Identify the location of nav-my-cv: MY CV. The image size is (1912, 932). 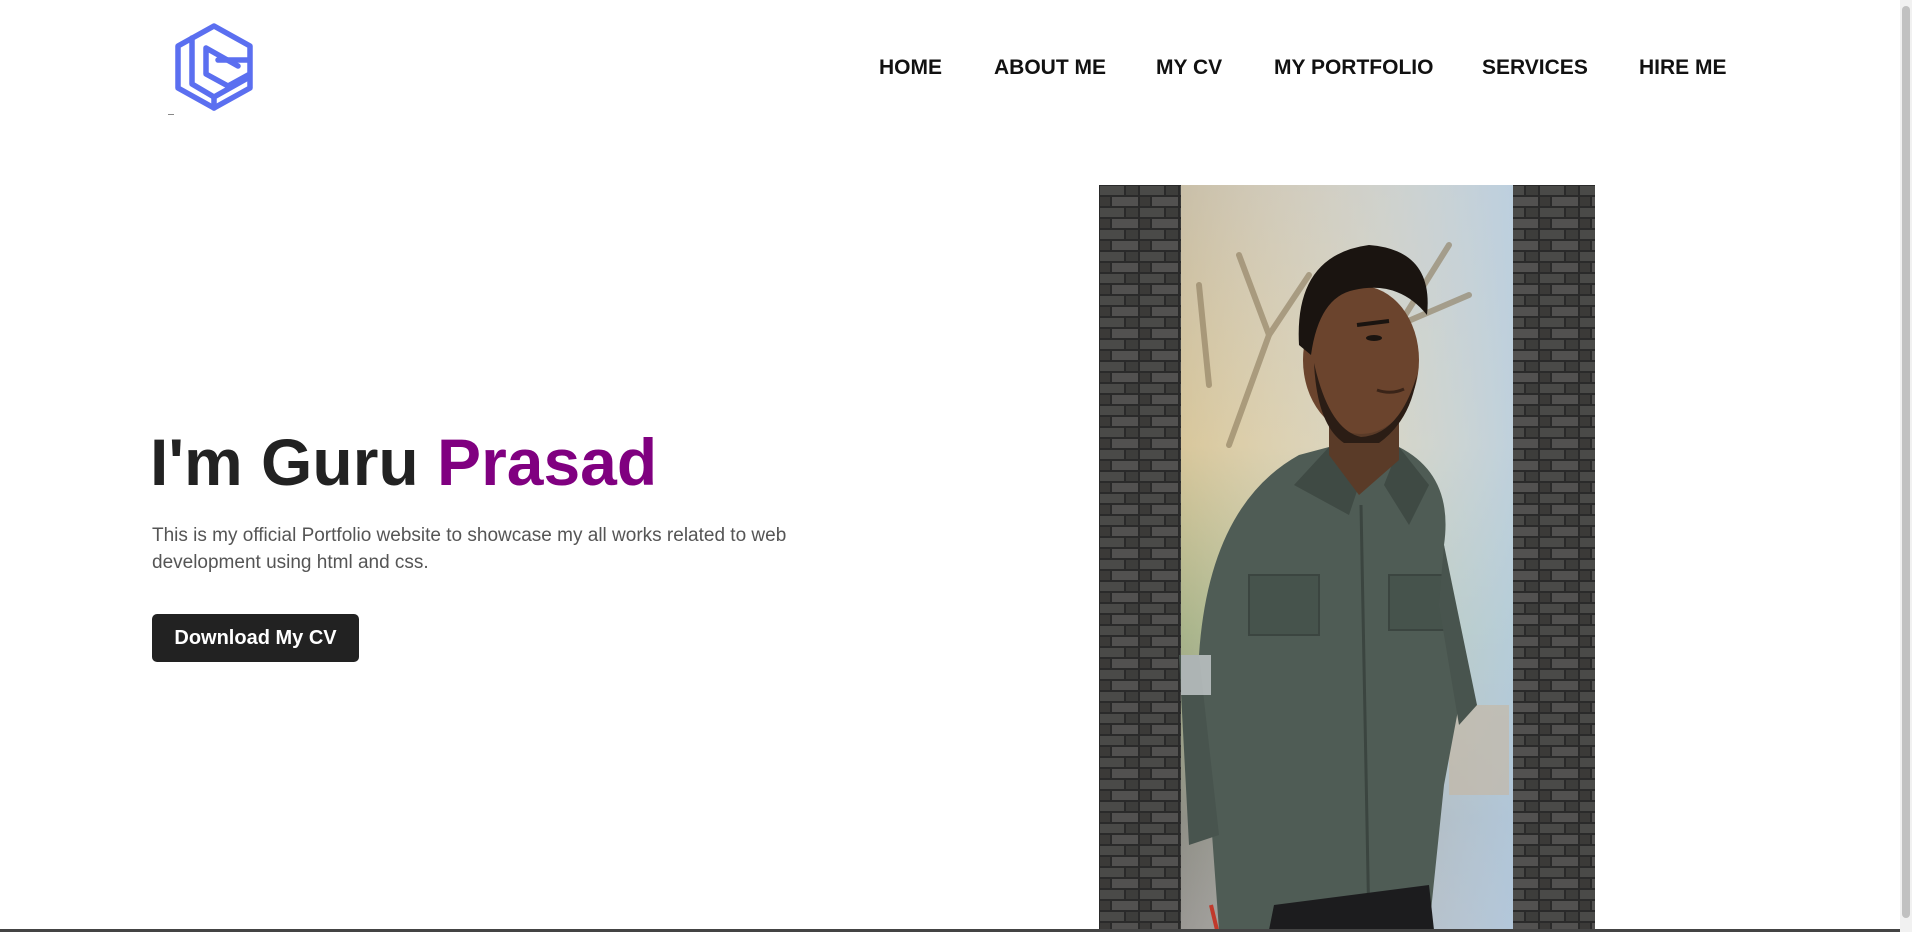
(1189, 68).